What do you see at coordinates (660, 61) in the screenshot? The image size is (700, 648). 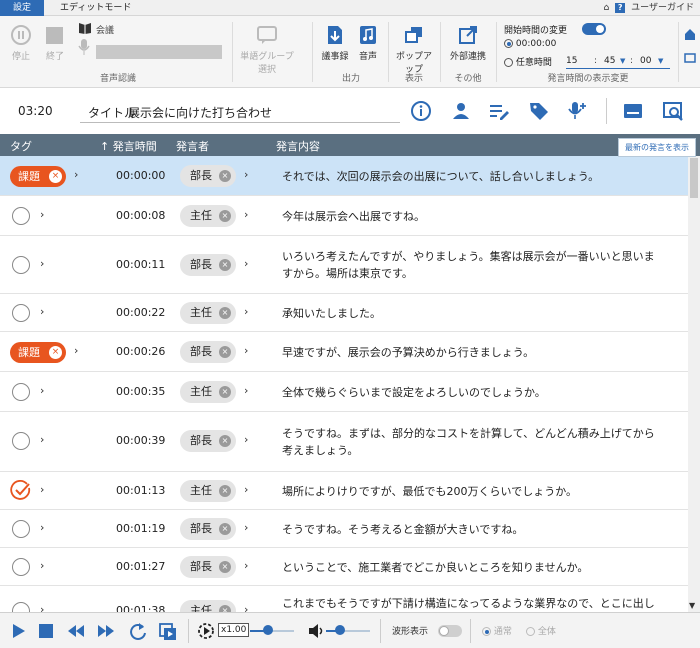 I see `second-dropdown-icon: ▼` at bounding box center [660, 61].